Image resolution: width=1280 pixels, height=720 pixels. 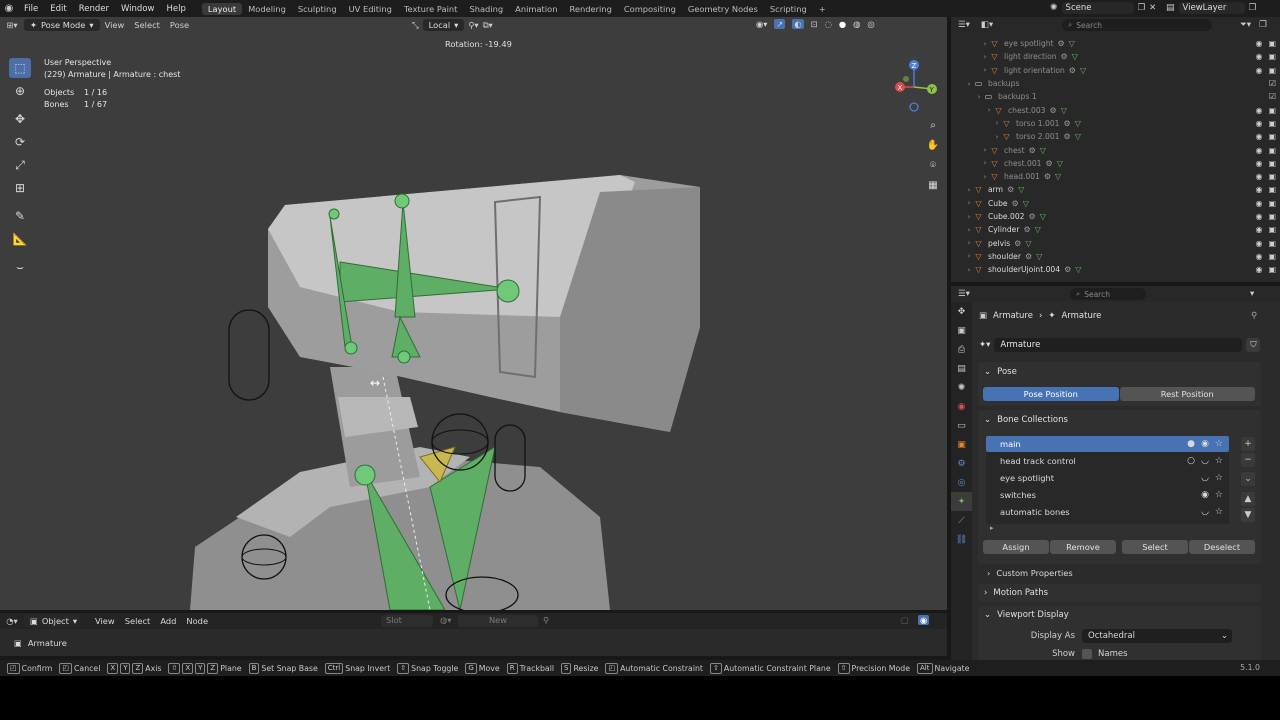 I want to click on tab-scripting: Scripting, so click(x=788, y=9).